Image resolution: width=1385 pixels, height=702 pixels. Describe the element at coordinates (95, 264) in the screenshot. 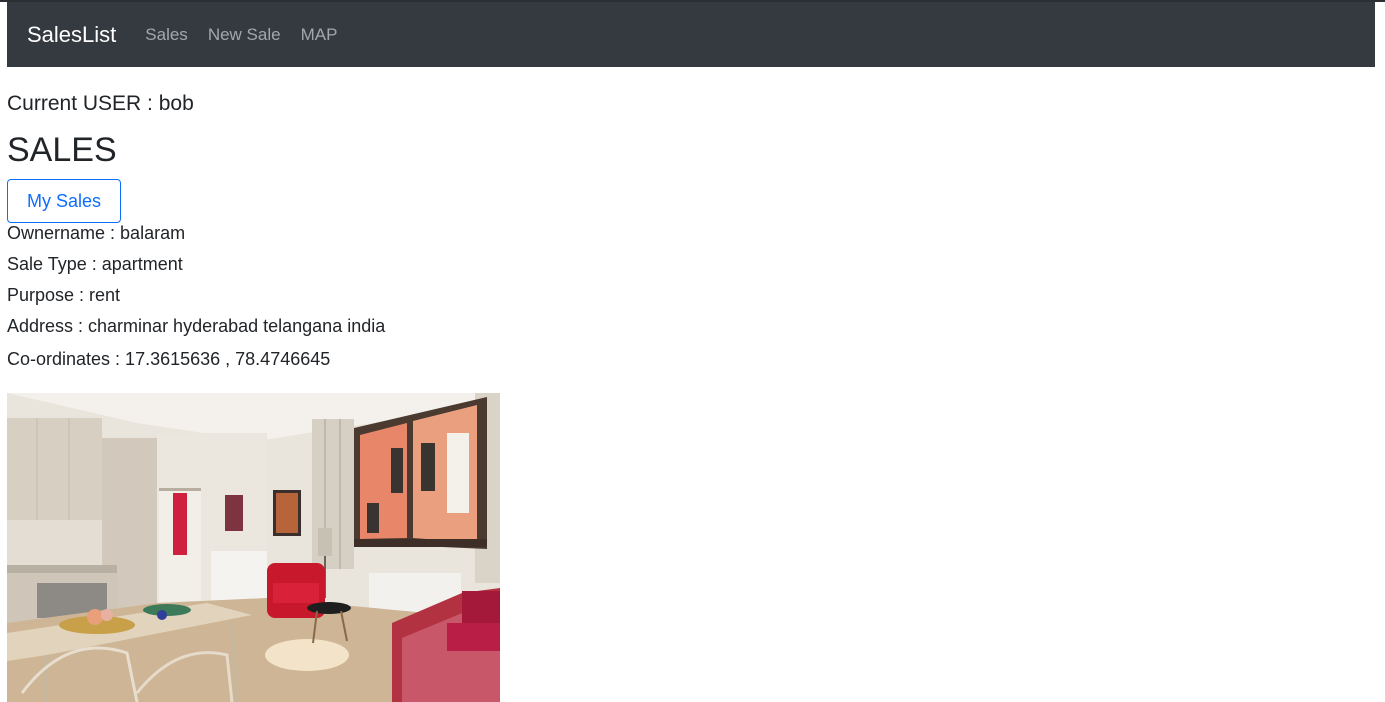

I see `sale-type: Sale Type : apartment` at that location.